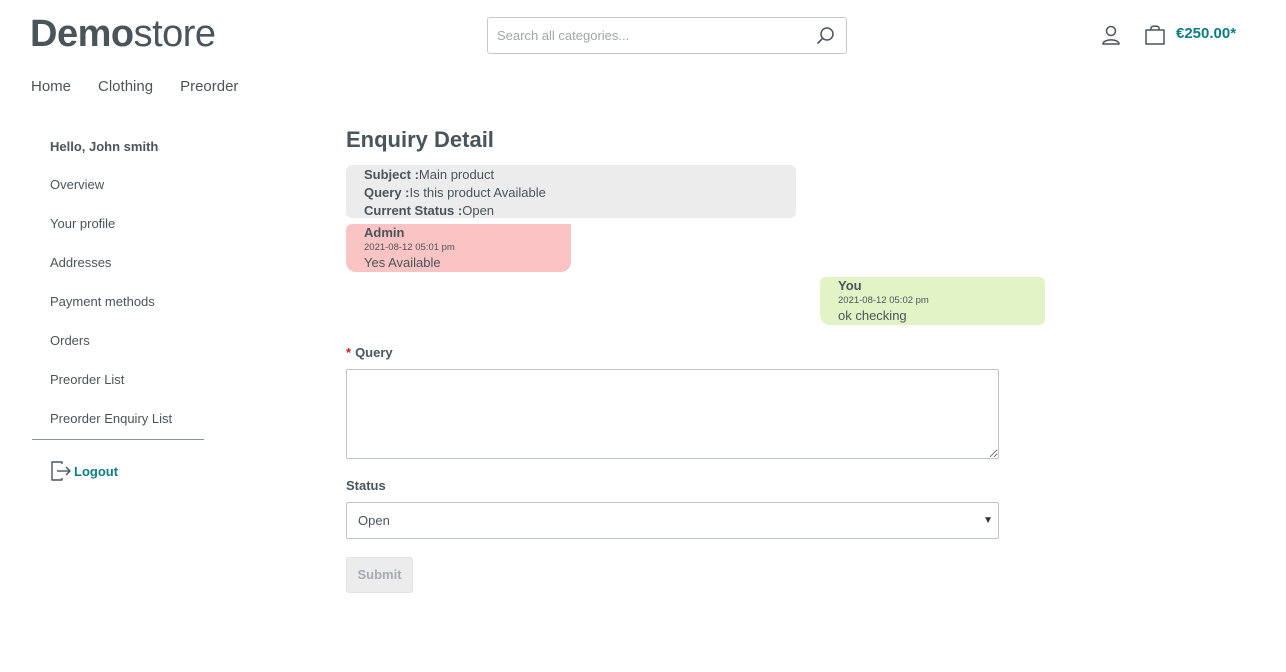  I want to click on main-navigation: Home Clothing Preorder, so click(148, 86).